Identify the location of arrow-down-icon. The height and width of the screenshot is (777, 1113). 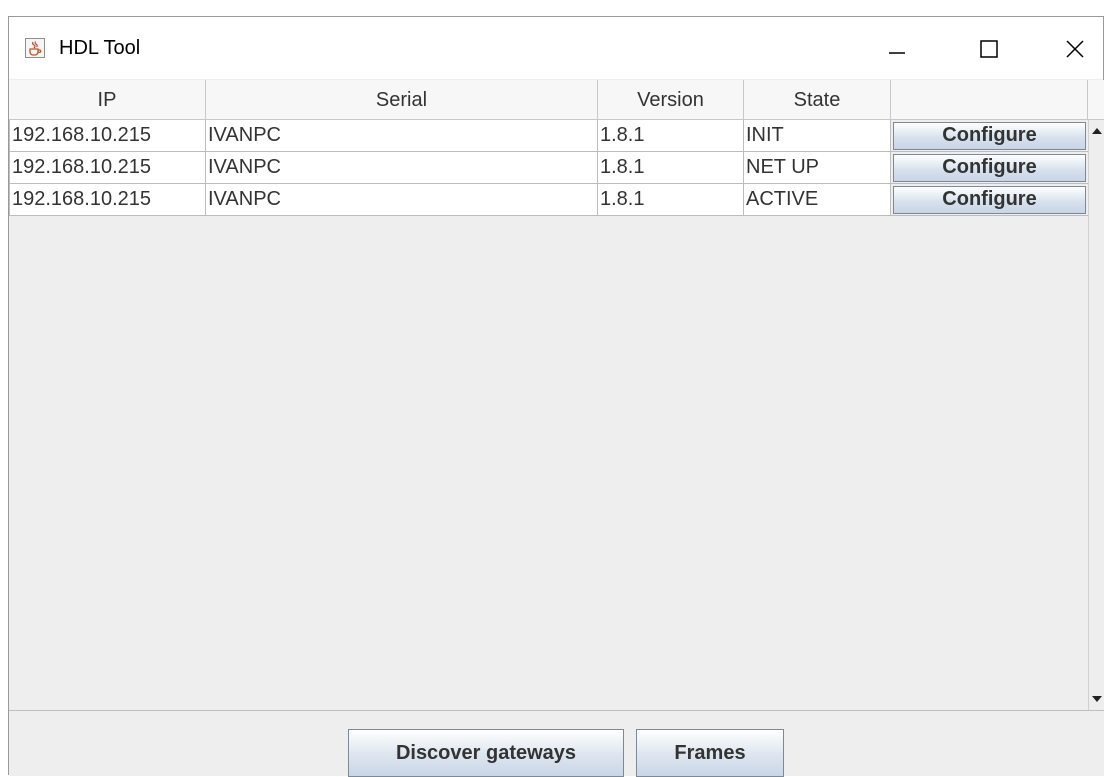
(1097, 699).